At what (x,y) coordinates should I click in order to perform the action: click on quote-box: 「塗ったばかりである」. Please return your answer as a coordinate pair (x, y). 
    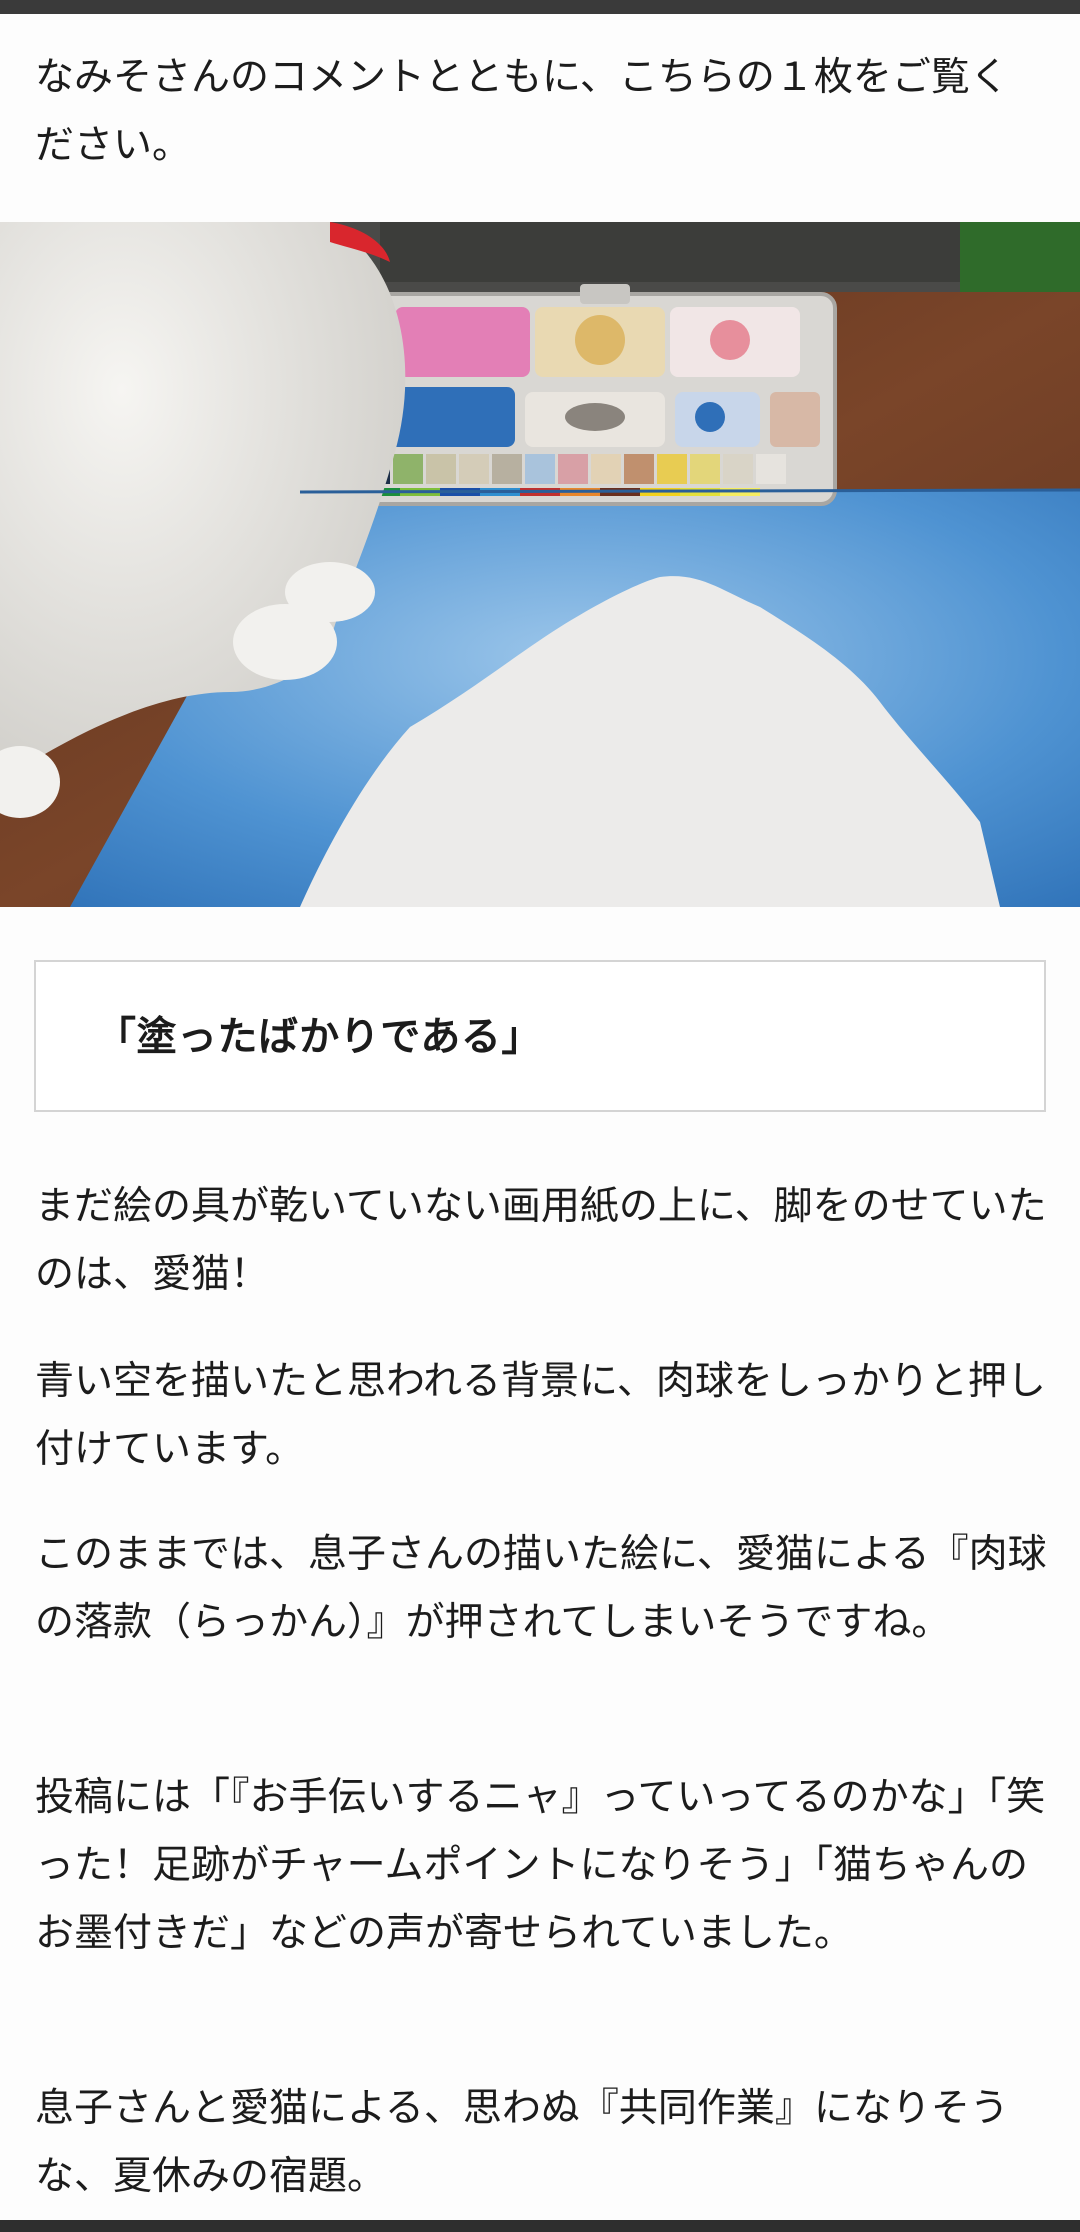
    Looking at the image, I should click on (540, 1036).